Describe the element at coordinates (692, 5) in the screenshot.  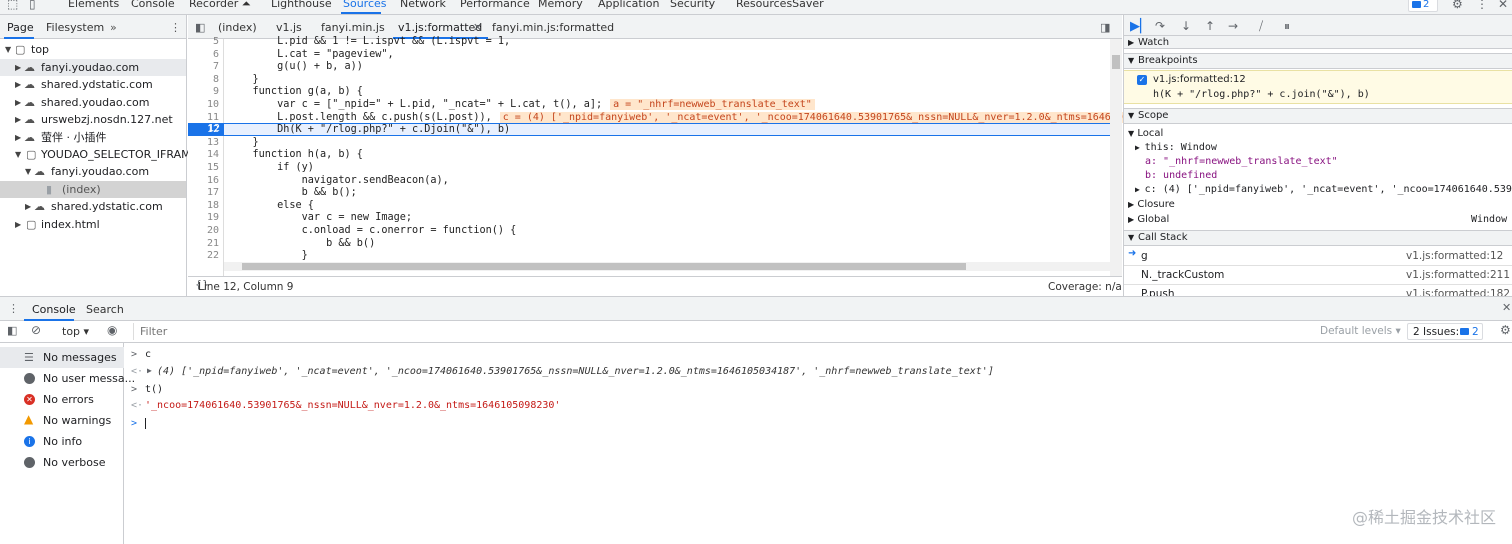
I see `tab-security: Security` at that location.